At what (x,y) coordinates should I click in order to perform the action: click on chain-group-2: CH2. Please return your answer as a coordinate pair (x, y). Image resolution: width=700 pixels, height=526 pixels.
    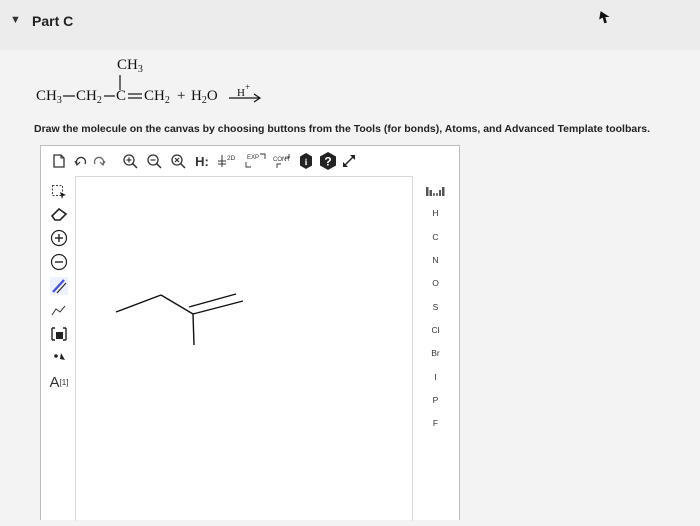
    Looking at the image, I should click on (89, 97).